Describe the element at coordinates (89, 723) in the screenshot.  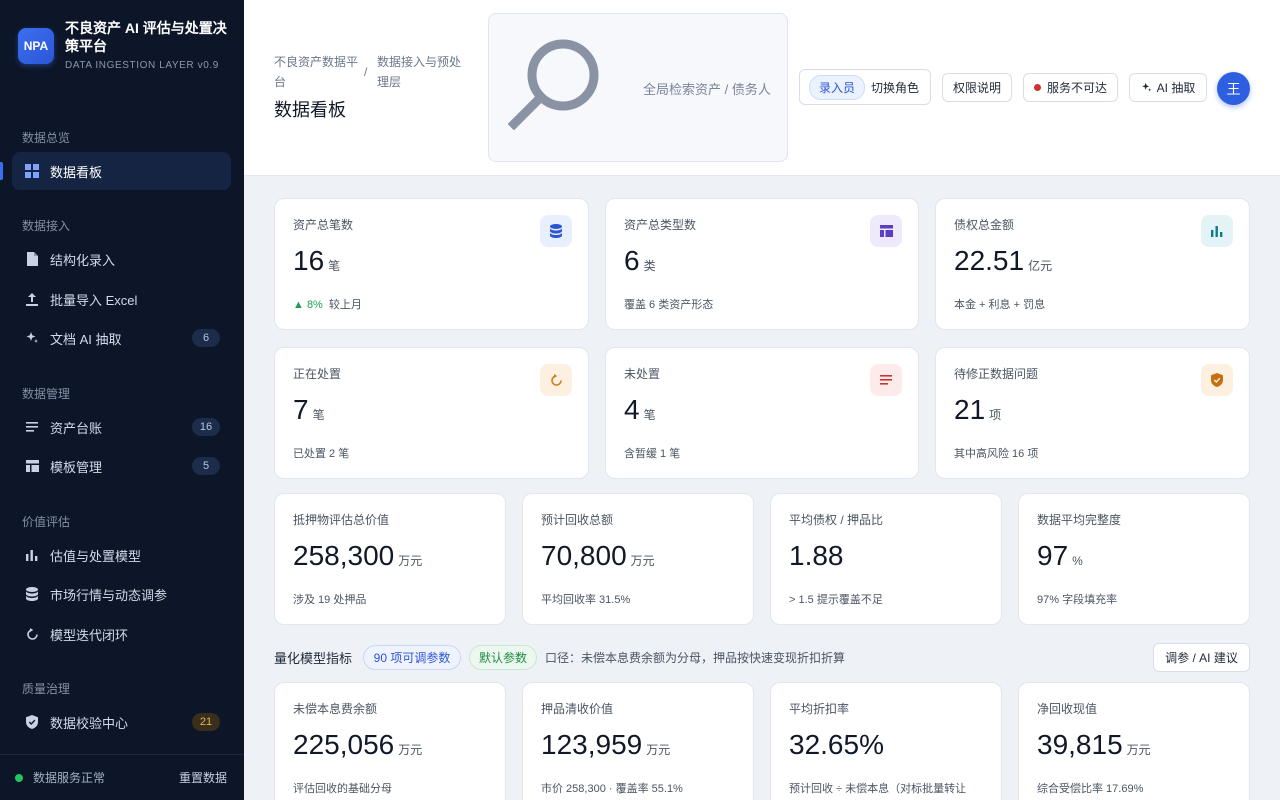
I see `sidebar-item-label: 数据校验中心` at that location.